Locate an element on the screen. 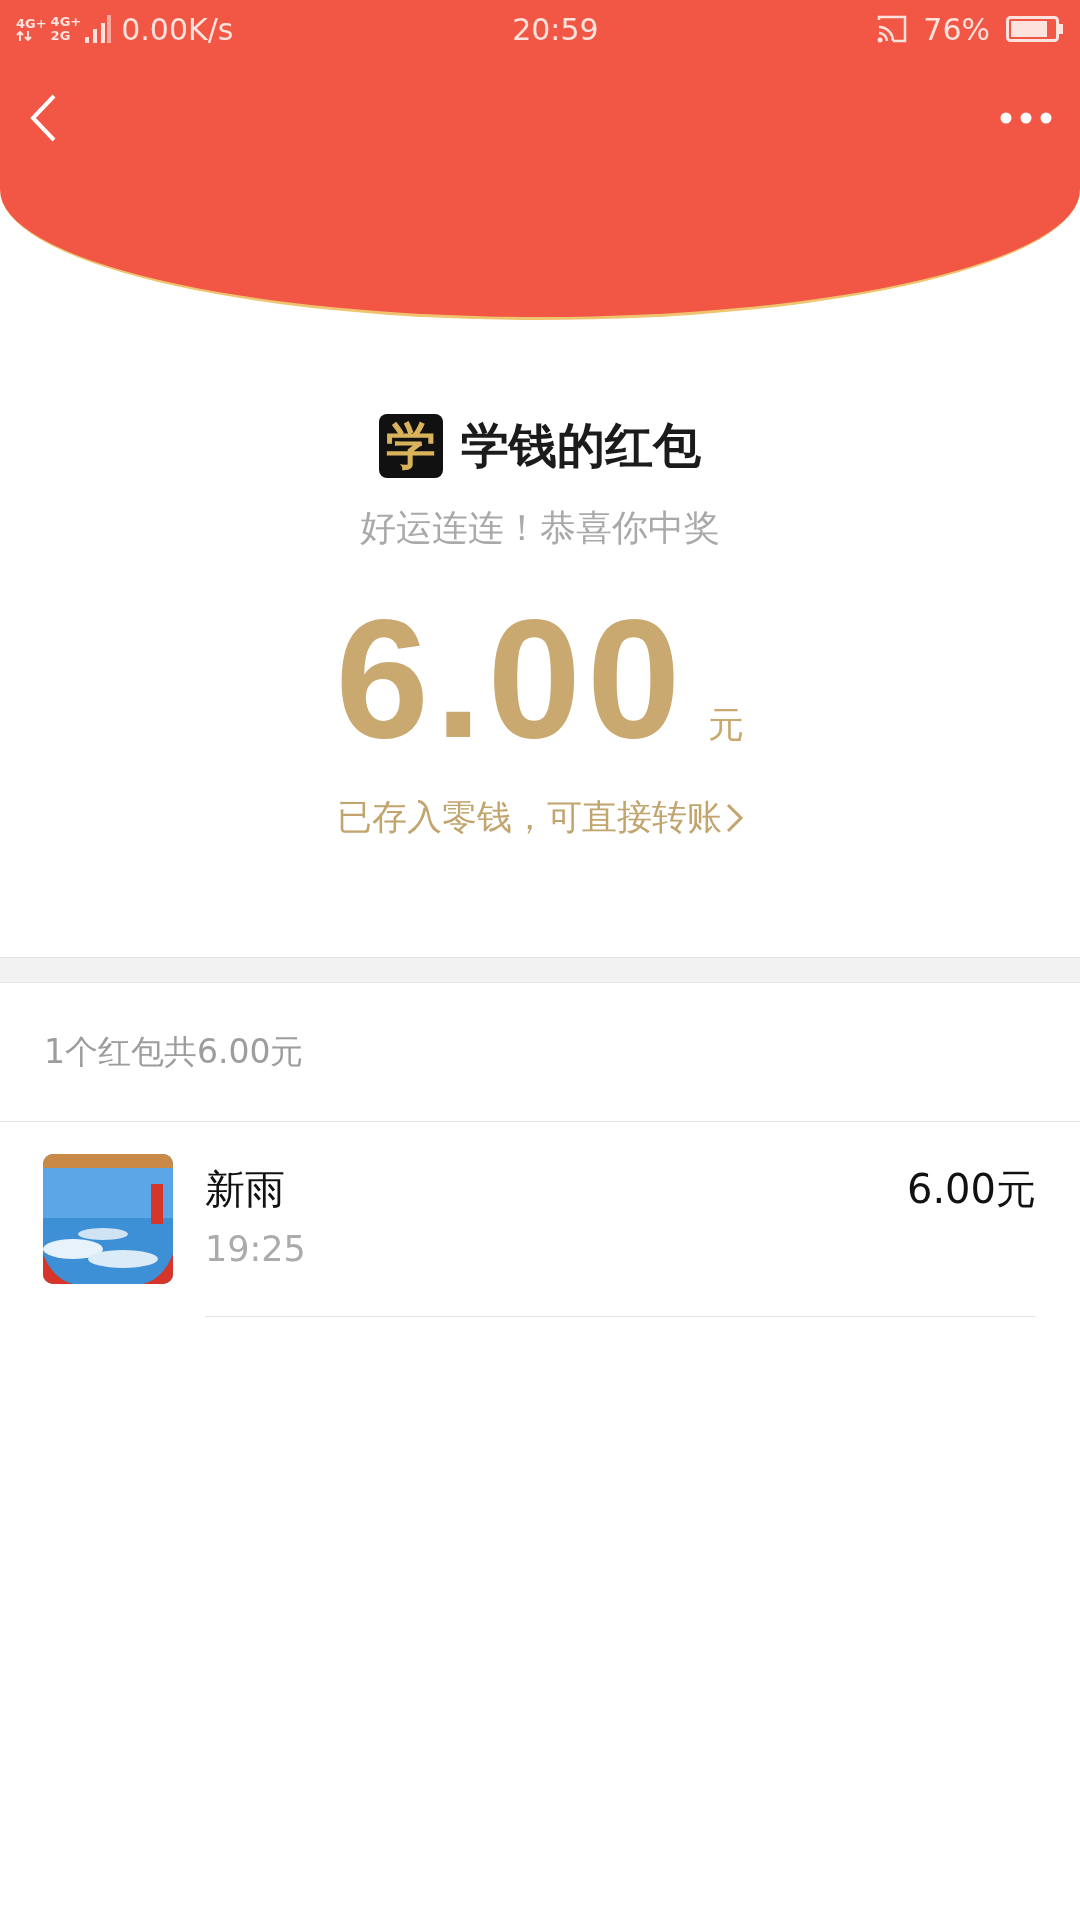 Image resolution: width=1080 pixels, height=1920 pixels. amount-value: 6.00 is located at coordinates (511, 679).